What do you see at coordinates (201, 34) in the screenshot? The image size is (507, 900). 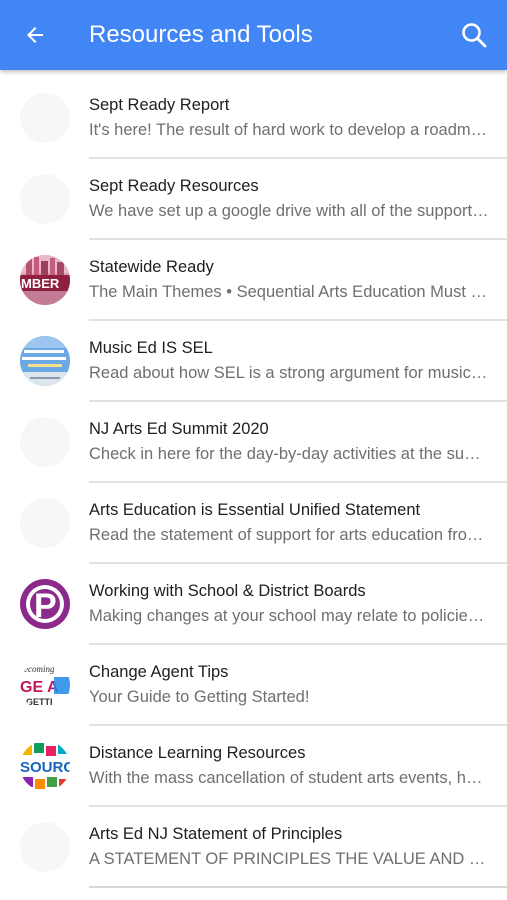 I see `page-title: Resources and Tools` at bounding box center [201, 34].